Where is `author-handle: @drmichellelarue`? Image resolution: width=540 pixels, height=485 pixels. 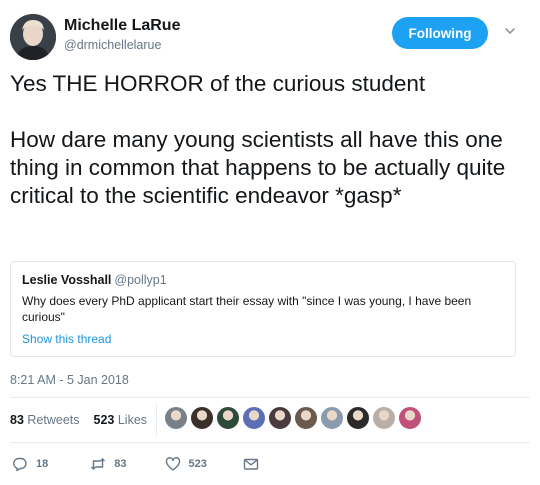
author-handle: @drmichellelarue is located at coordinates (112, 45).